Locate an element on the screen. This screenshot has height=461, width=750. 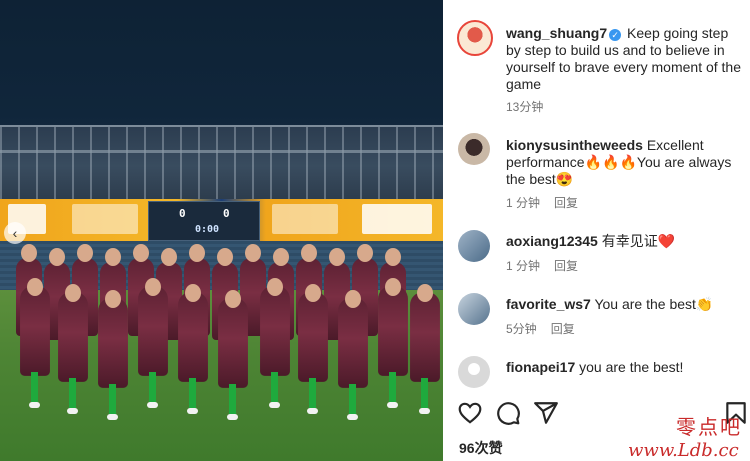
comment-text: you are the best! is located at coordinates (631, 367).